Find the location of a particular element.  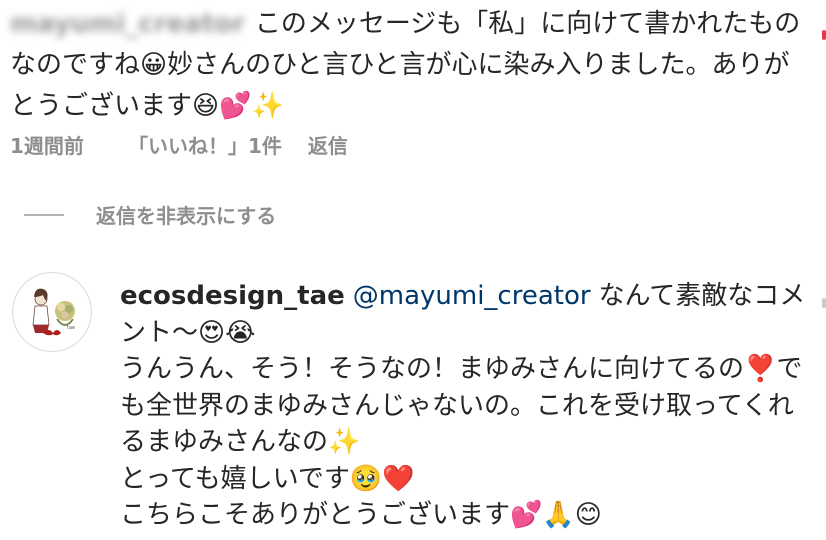

avatar: tae is located at coordinates (52, 312).